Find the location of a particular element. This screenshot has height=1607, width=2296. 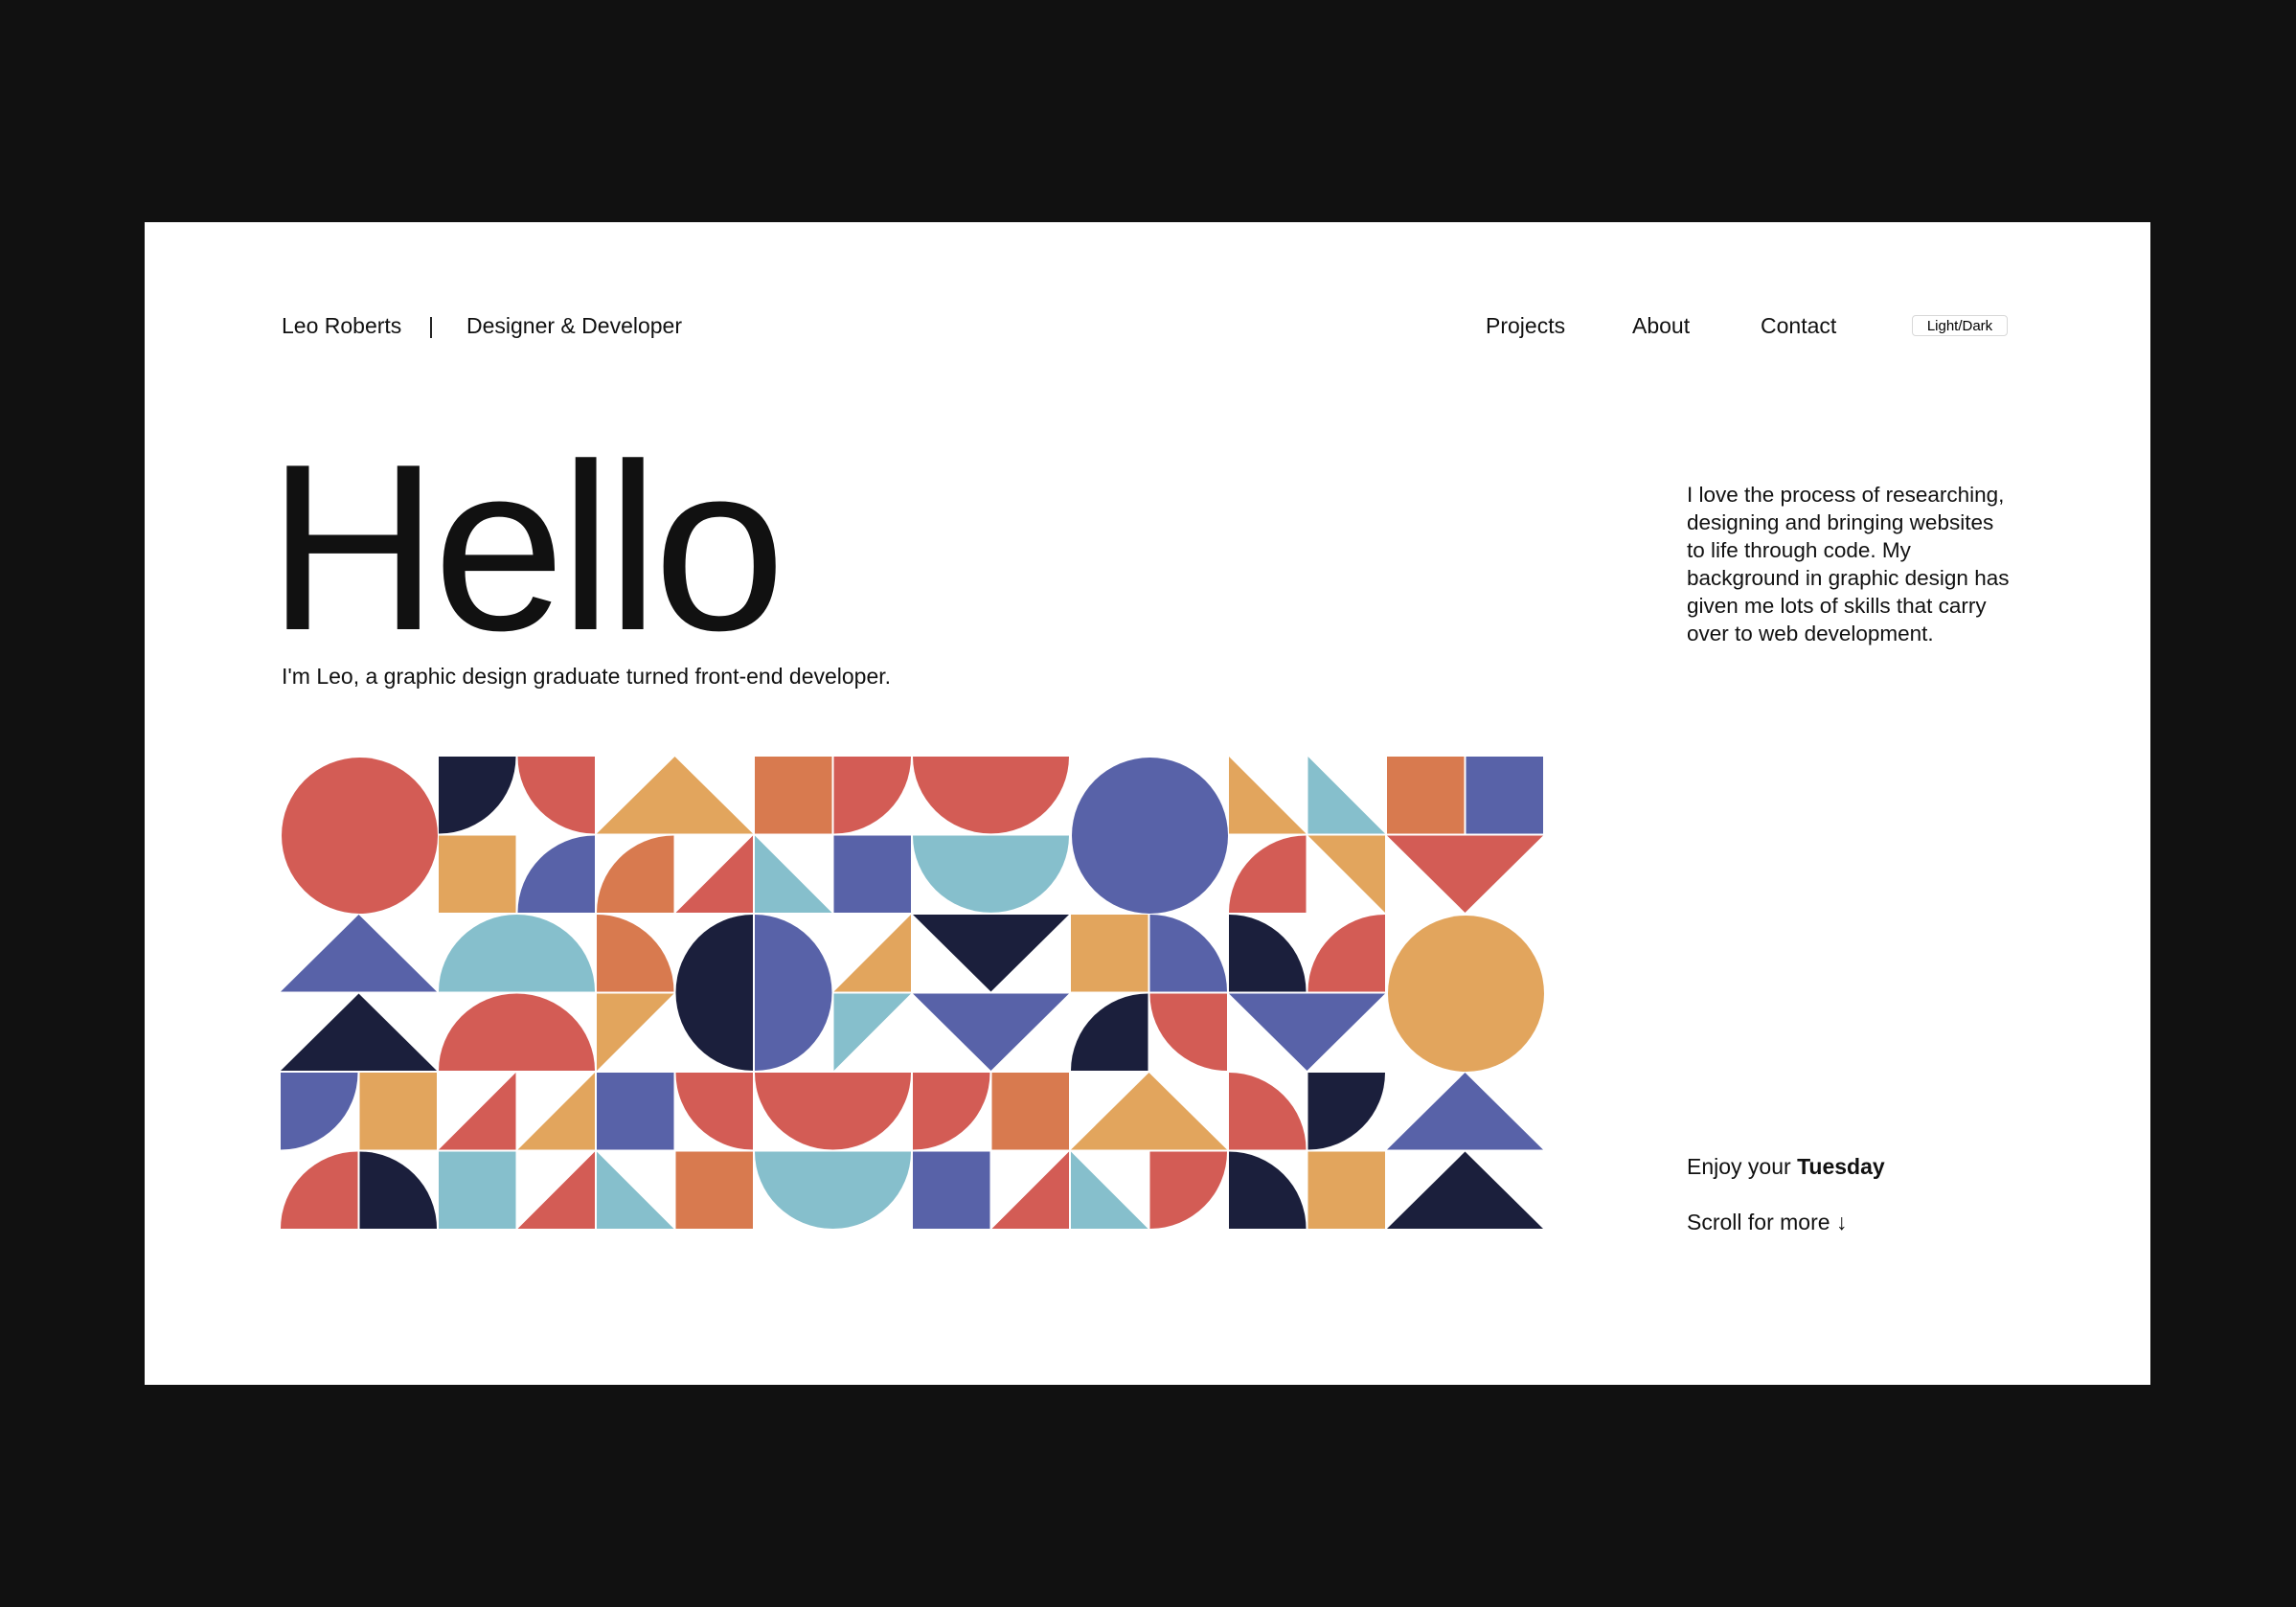

nav-about-link: About is located at coordinates (1661, 325).